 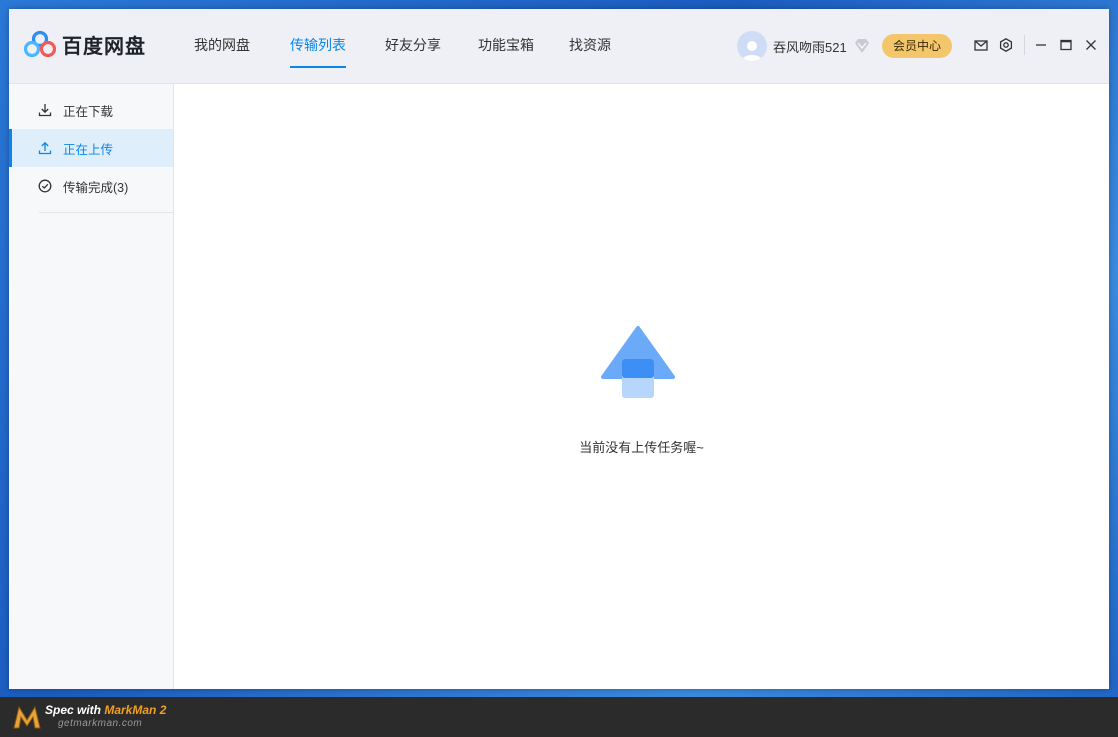 I want to click on vip-center-button: 会员中心, so click(x=917, y=46).